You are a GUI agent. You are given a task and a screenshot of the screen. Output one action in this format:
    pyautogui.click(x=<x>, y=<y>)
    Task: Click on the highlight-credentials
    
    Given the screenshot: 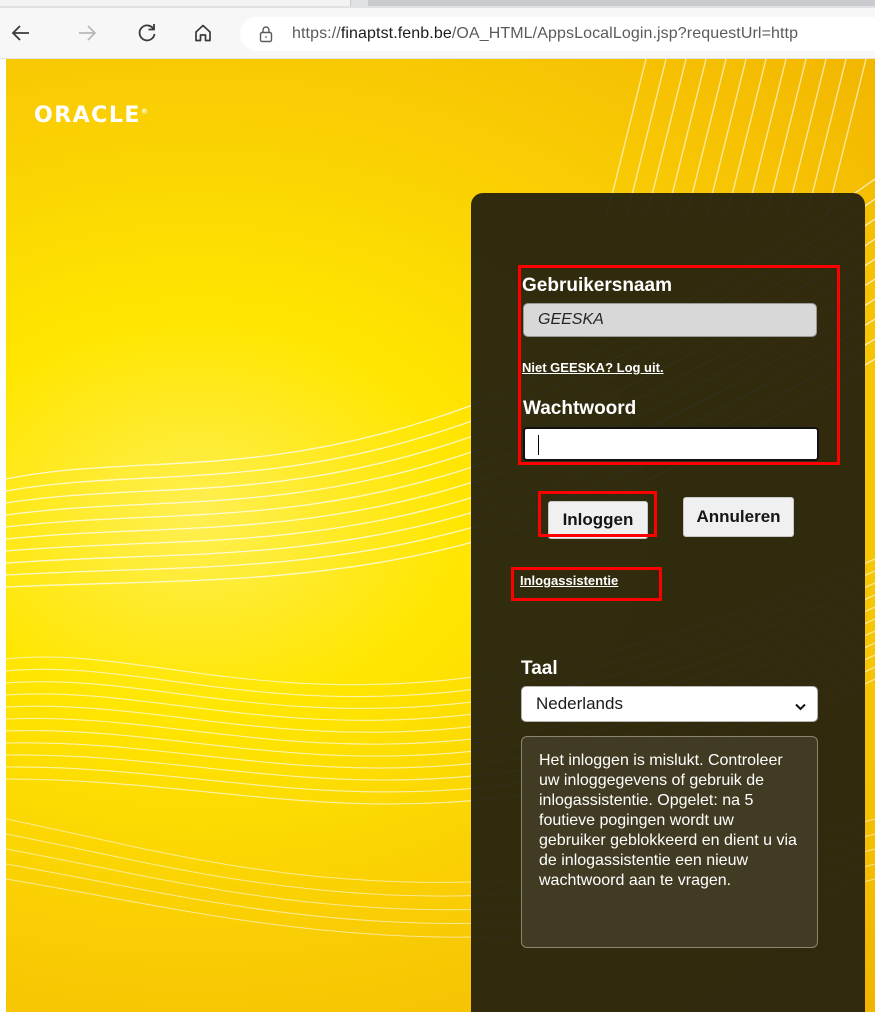 What is the action you would take?
    pyautogui.click(x=679, y=365)
    